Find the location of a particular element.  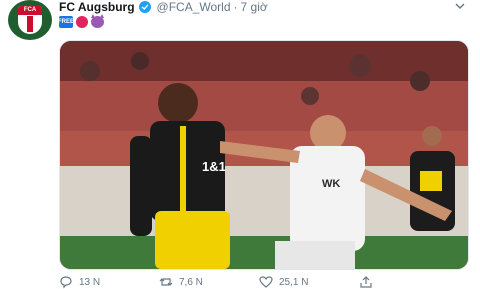

verified-badge-icon is located at coordinates (144, 7).